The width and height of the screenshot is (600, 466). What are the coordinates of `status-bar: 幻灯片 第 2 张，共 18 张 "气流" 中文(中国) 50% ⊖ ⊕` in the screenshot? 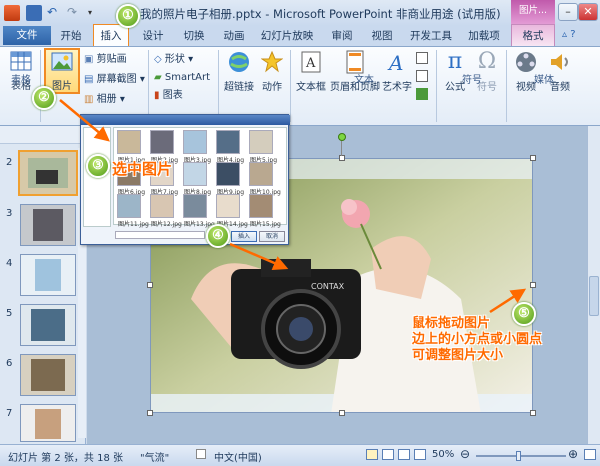 It's located at (300, 455).